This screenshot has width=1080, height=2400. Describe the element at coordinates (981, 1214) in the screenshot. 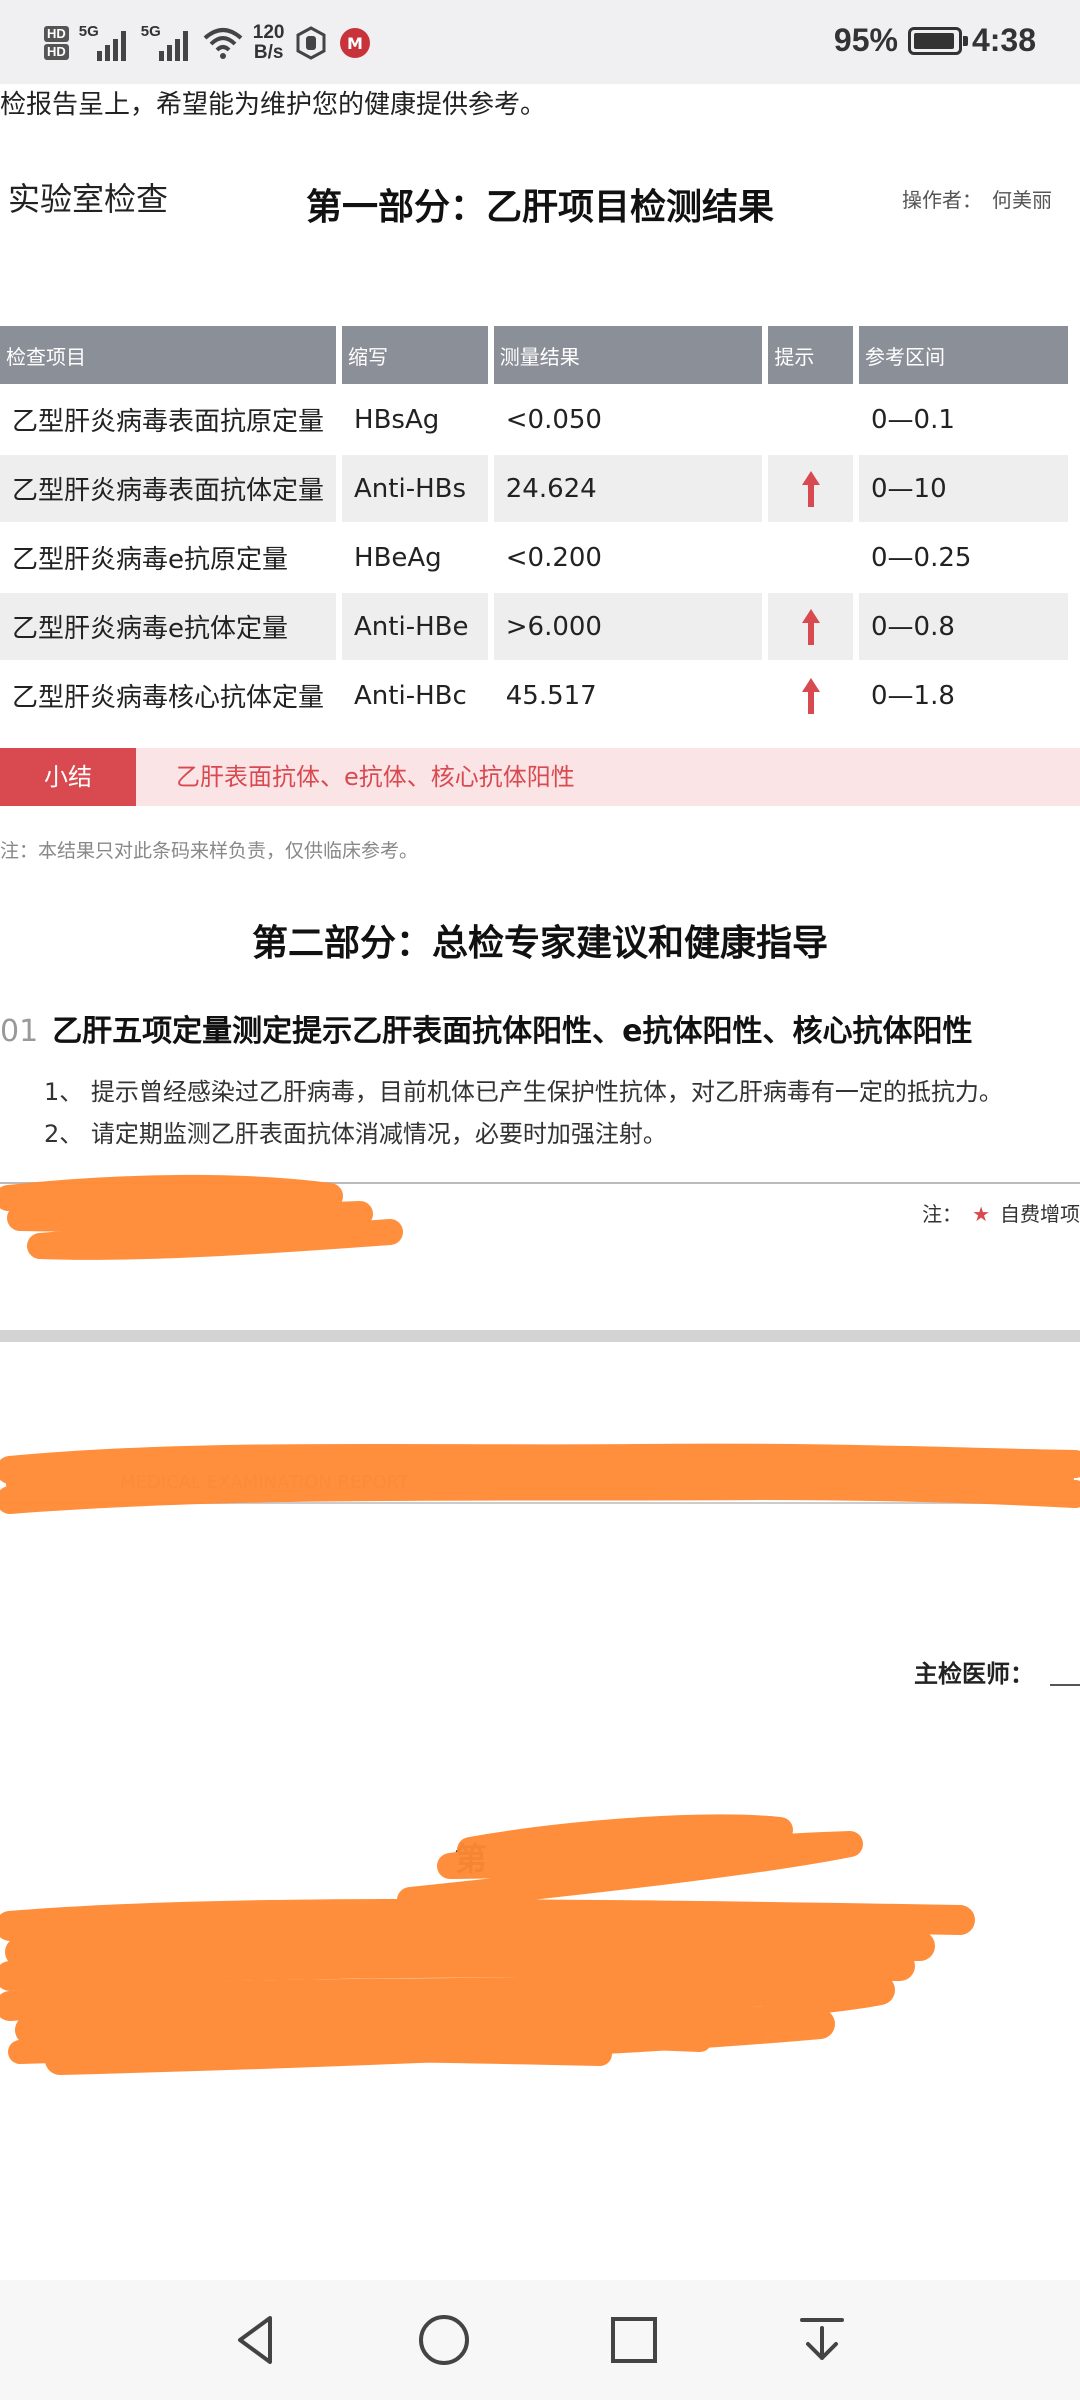

I see `star-icon: ★` at that location.